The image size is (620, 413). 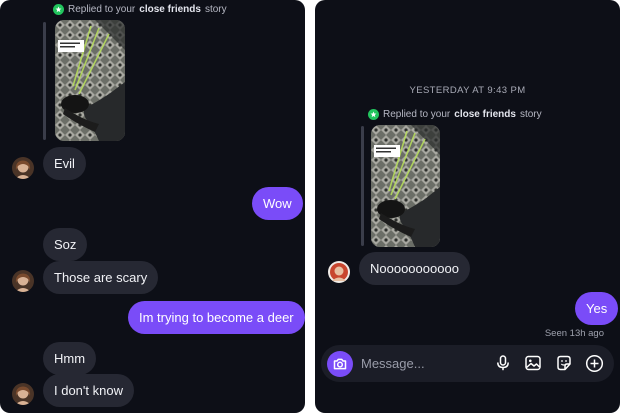 I want to click on microphone-button, so click(x=503, y=363).